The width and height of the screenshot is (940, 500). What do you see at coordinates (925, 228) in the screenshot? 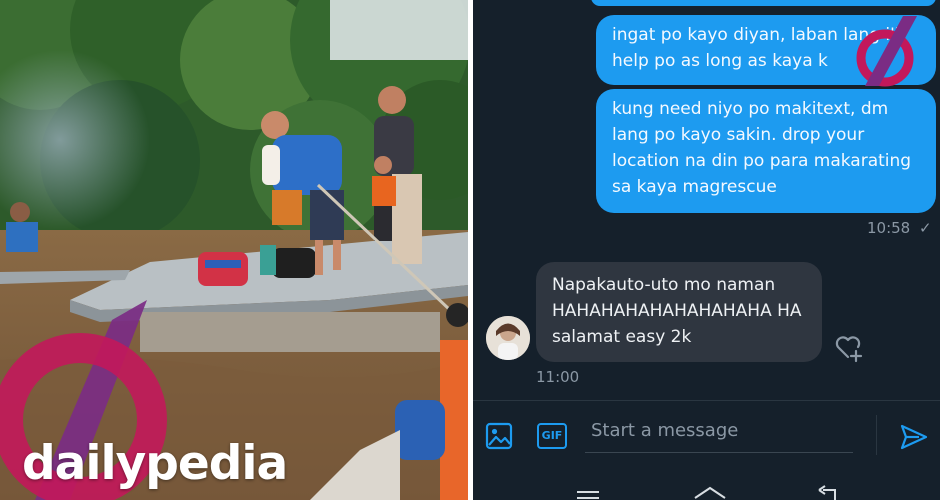
I see `check-icon: ✓` at bounding box center [925, 228].